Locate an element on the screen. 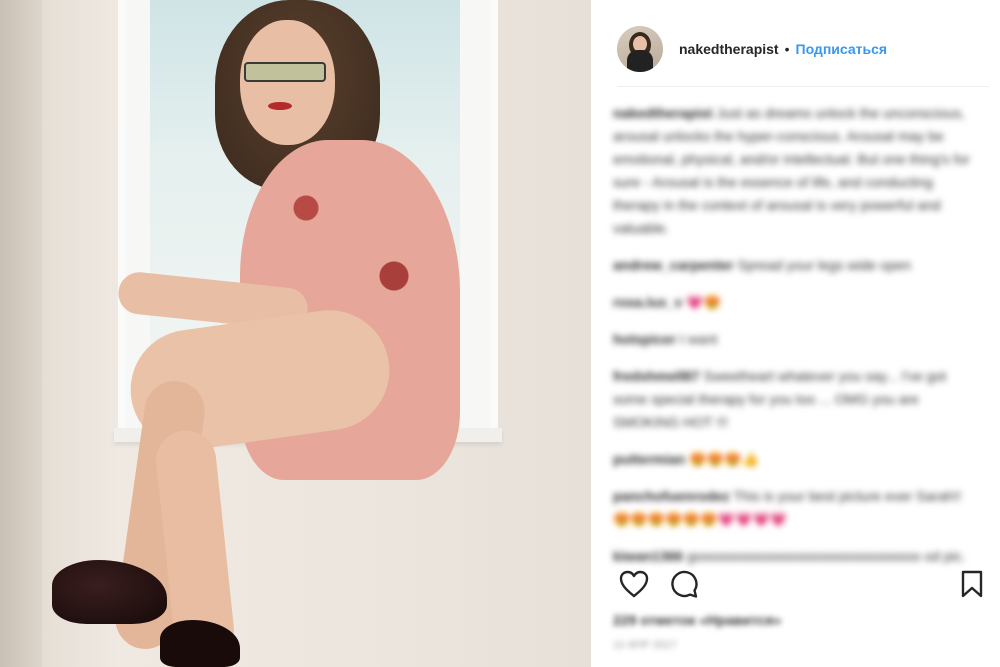  comment-text: 💗😍 is located at coordinates (704, 302).